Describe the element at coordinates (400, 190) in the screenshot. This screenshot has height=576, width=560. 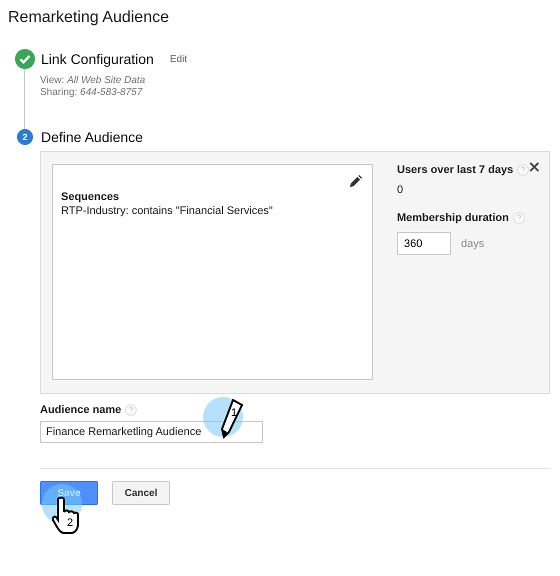
I see `stat-value: 0` at that location.